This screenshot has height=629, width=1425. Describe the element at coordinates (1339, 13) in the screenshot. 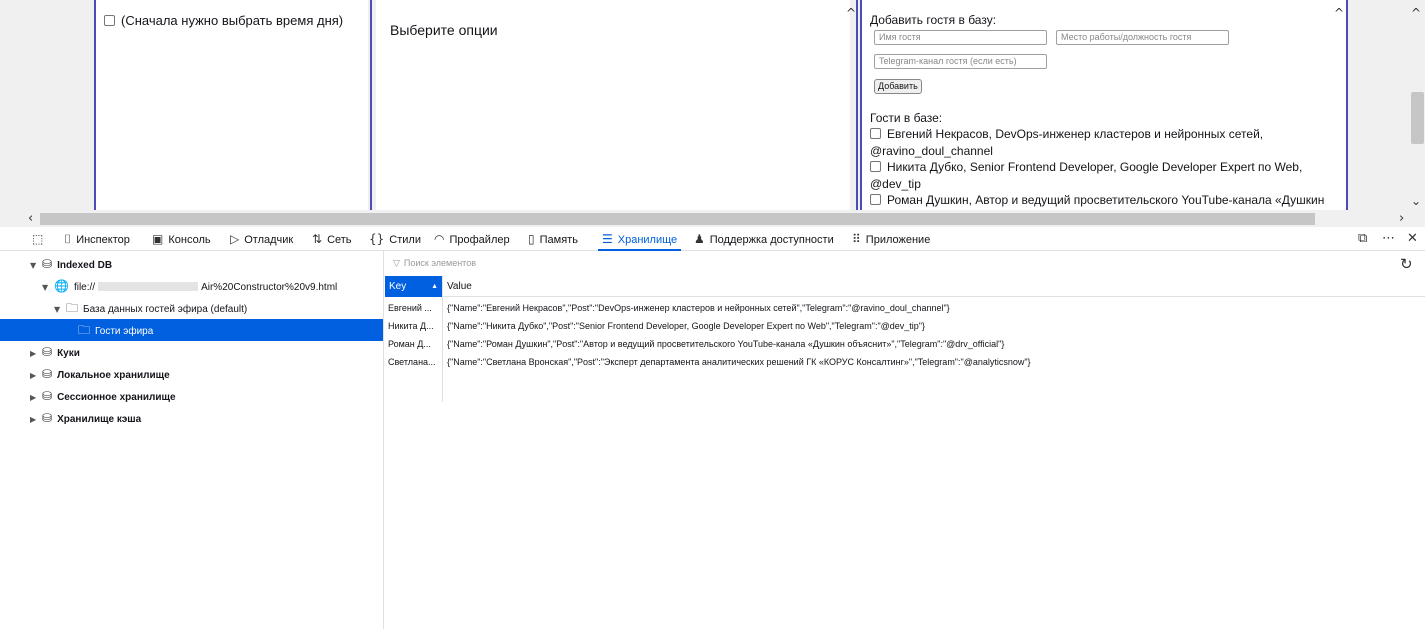

I see `col3-scroll-up-icon: ^` at that location.